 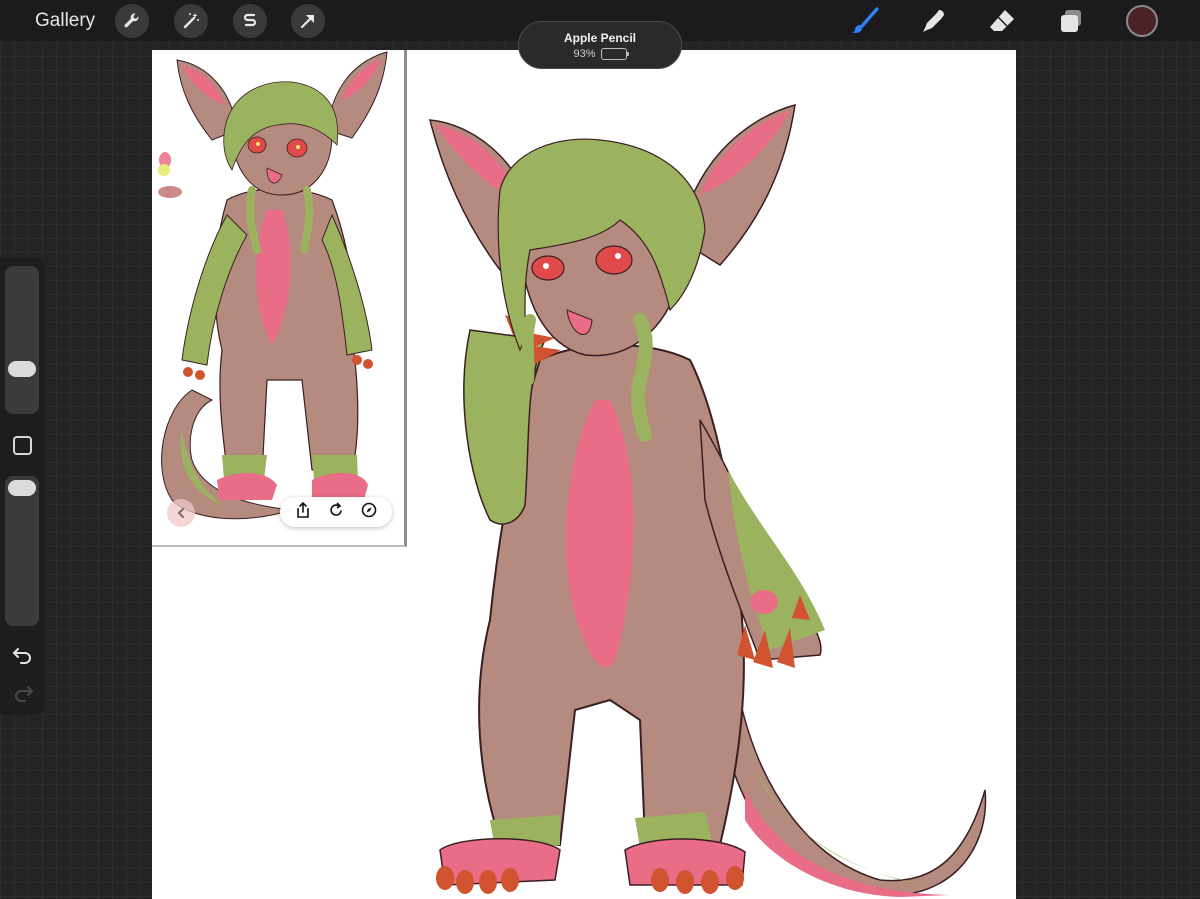 I want to click on rotate-icon, so click(x=336, y=508).